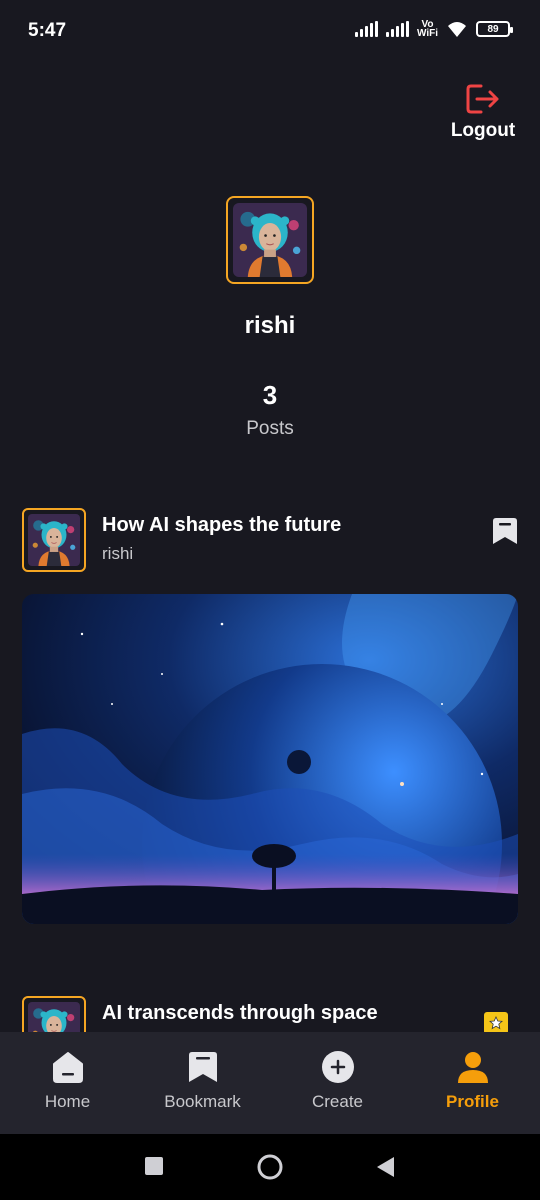 This screenshot has width=540, height=1200. Describe the element at coordinates (202, 1083) in the screenshot. I see `nav-bookmark: Bookmark` at that location.